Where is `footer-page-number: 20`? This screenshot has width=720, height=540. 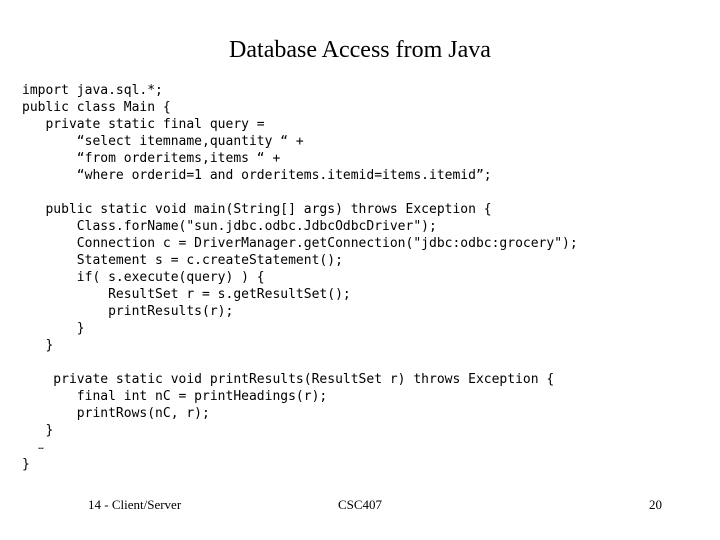
footer-page-number: 20 is located at coordinates (655, 504).